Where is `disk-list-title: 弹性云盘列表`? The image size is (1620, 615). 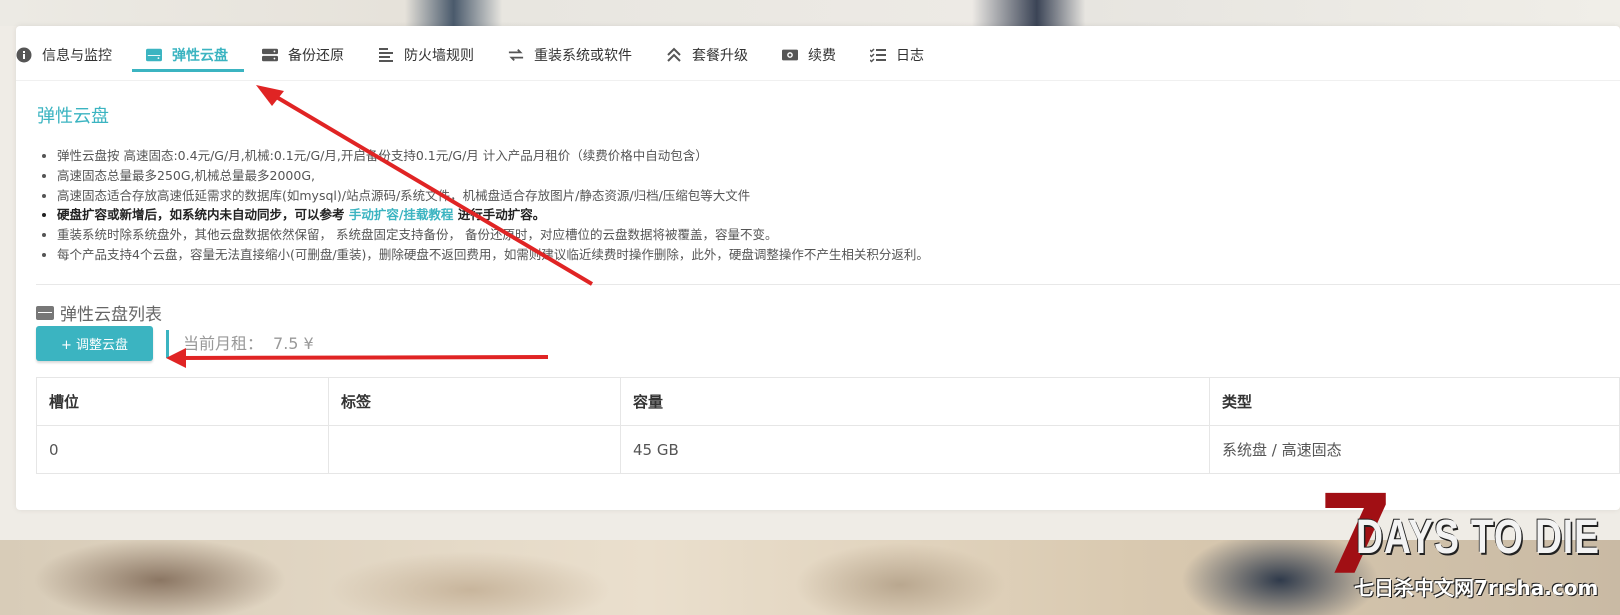 disk-list-title: 弹性云盘列表 is located at coordinates (99, 312).